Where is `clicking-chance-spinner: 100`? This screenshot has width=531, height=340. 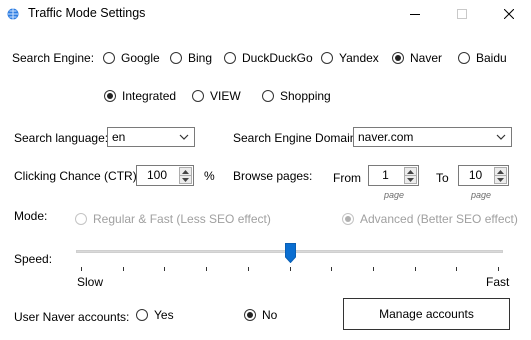
clicking-chance-spinner: 100 is located at coordinates (165, 175).